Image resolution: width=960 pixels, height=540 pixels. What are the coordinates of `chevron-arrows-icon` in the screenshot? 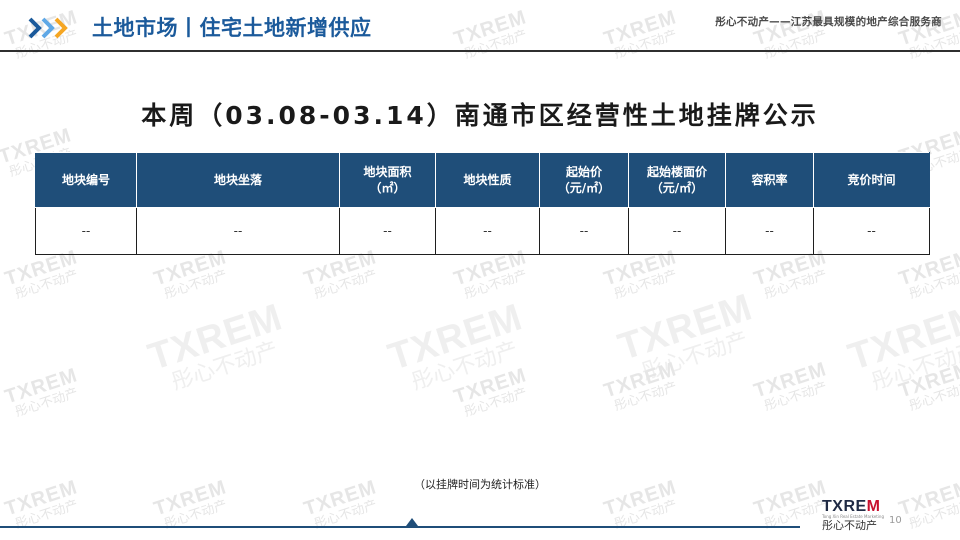 It's located at (50, 28).